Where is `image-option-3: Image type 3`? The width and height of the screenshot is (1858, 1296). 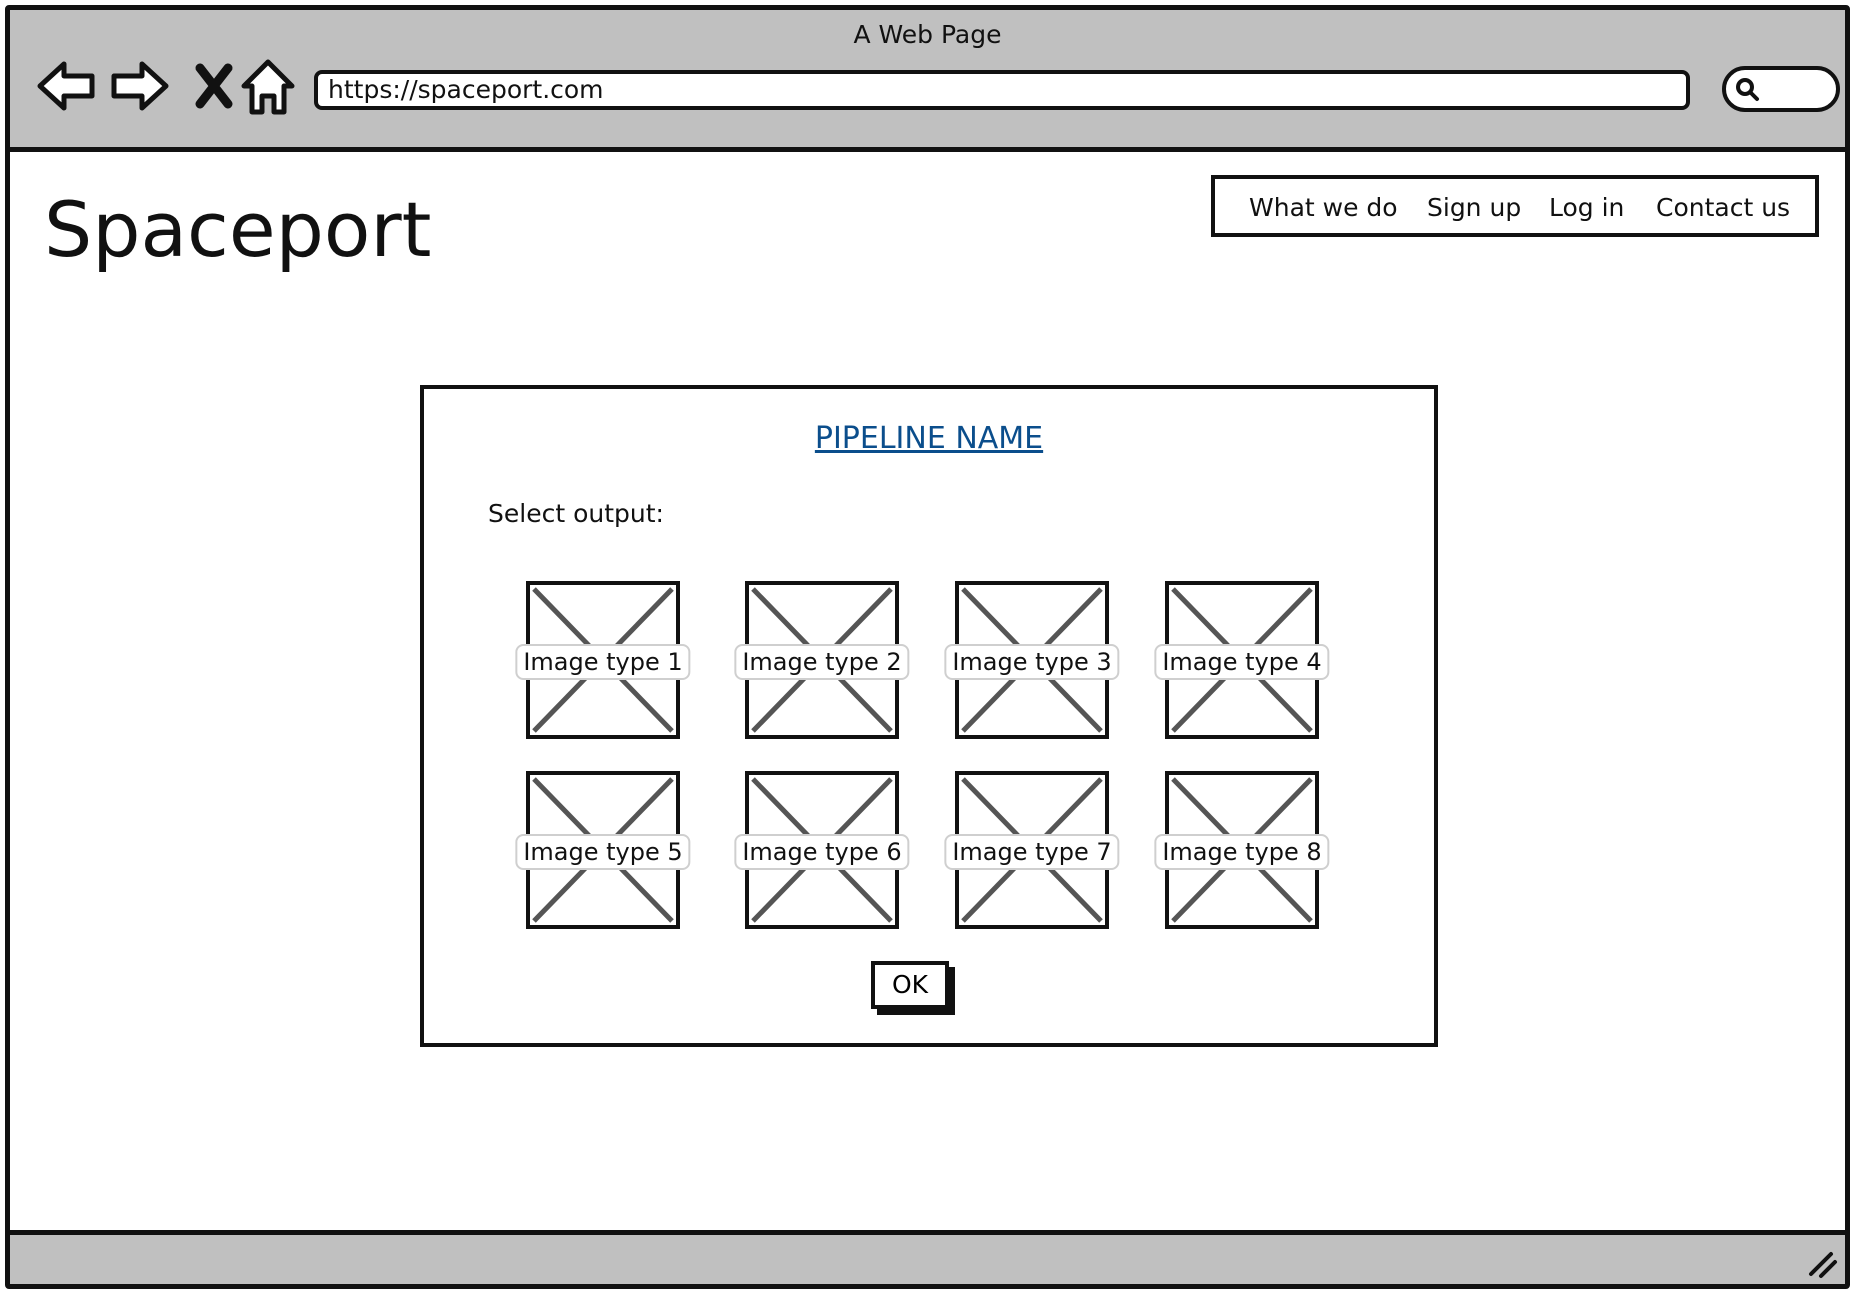 image-option-3: Image type 3 is located at coordinates (1032, 660).